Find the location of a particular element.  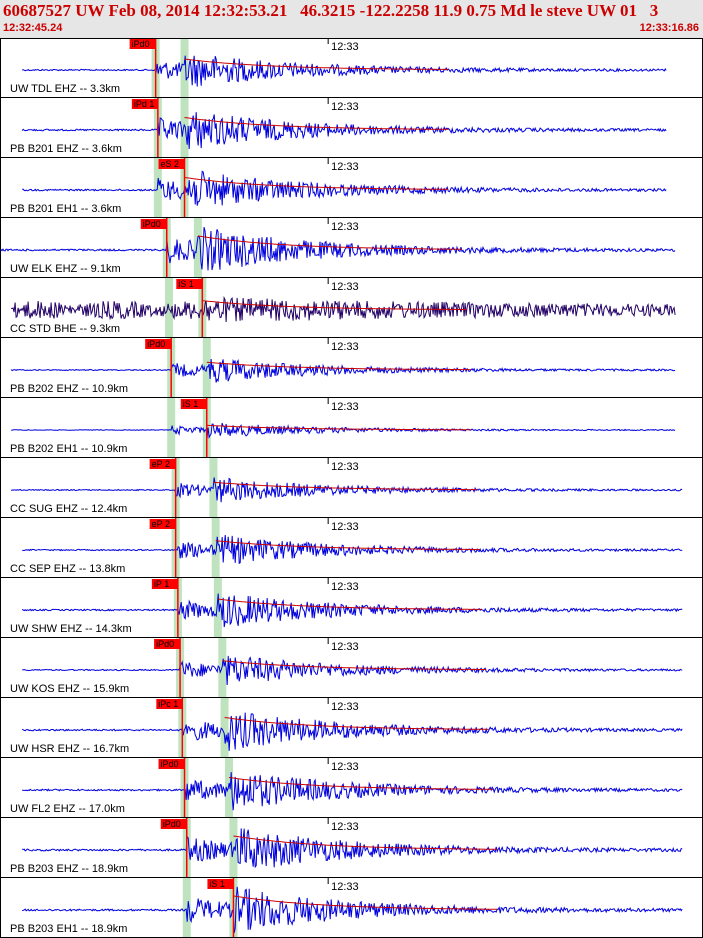

trace-panel: iPd0 12:33 PB B203 EHZ -- 18.9km is located at coordinates (351, 848).